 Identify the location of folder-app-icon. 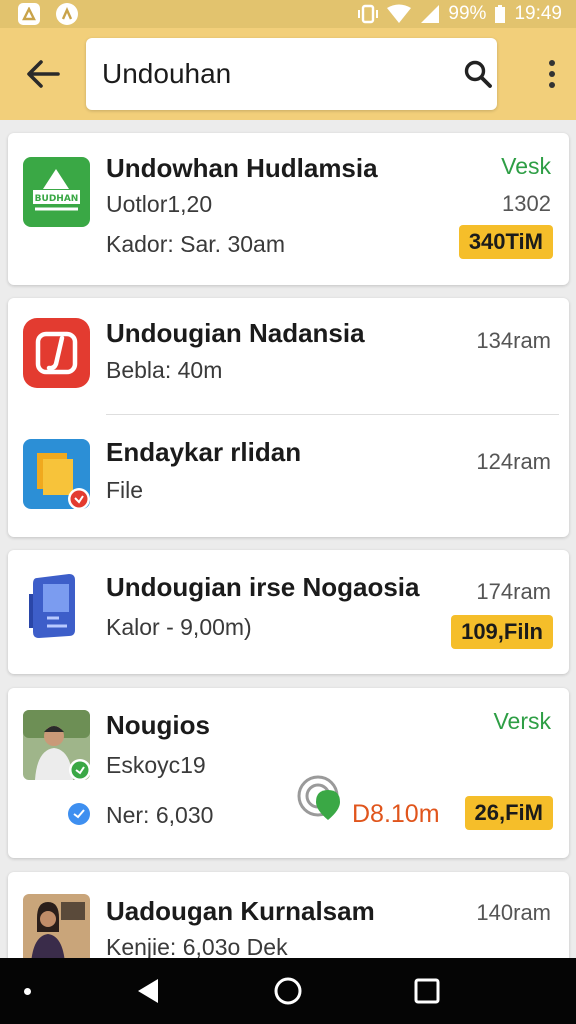
(56, 474).